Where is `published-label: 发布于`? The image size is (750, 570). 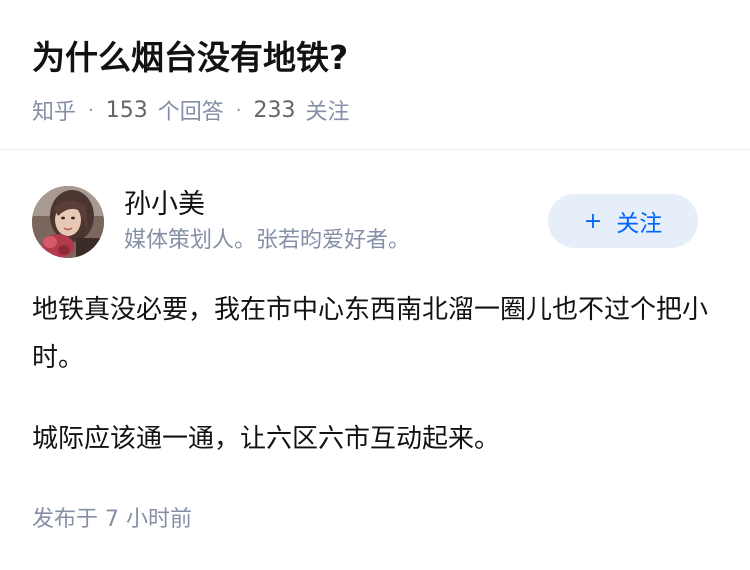 published-label: 发布于 is located at coordinates (65, 519).